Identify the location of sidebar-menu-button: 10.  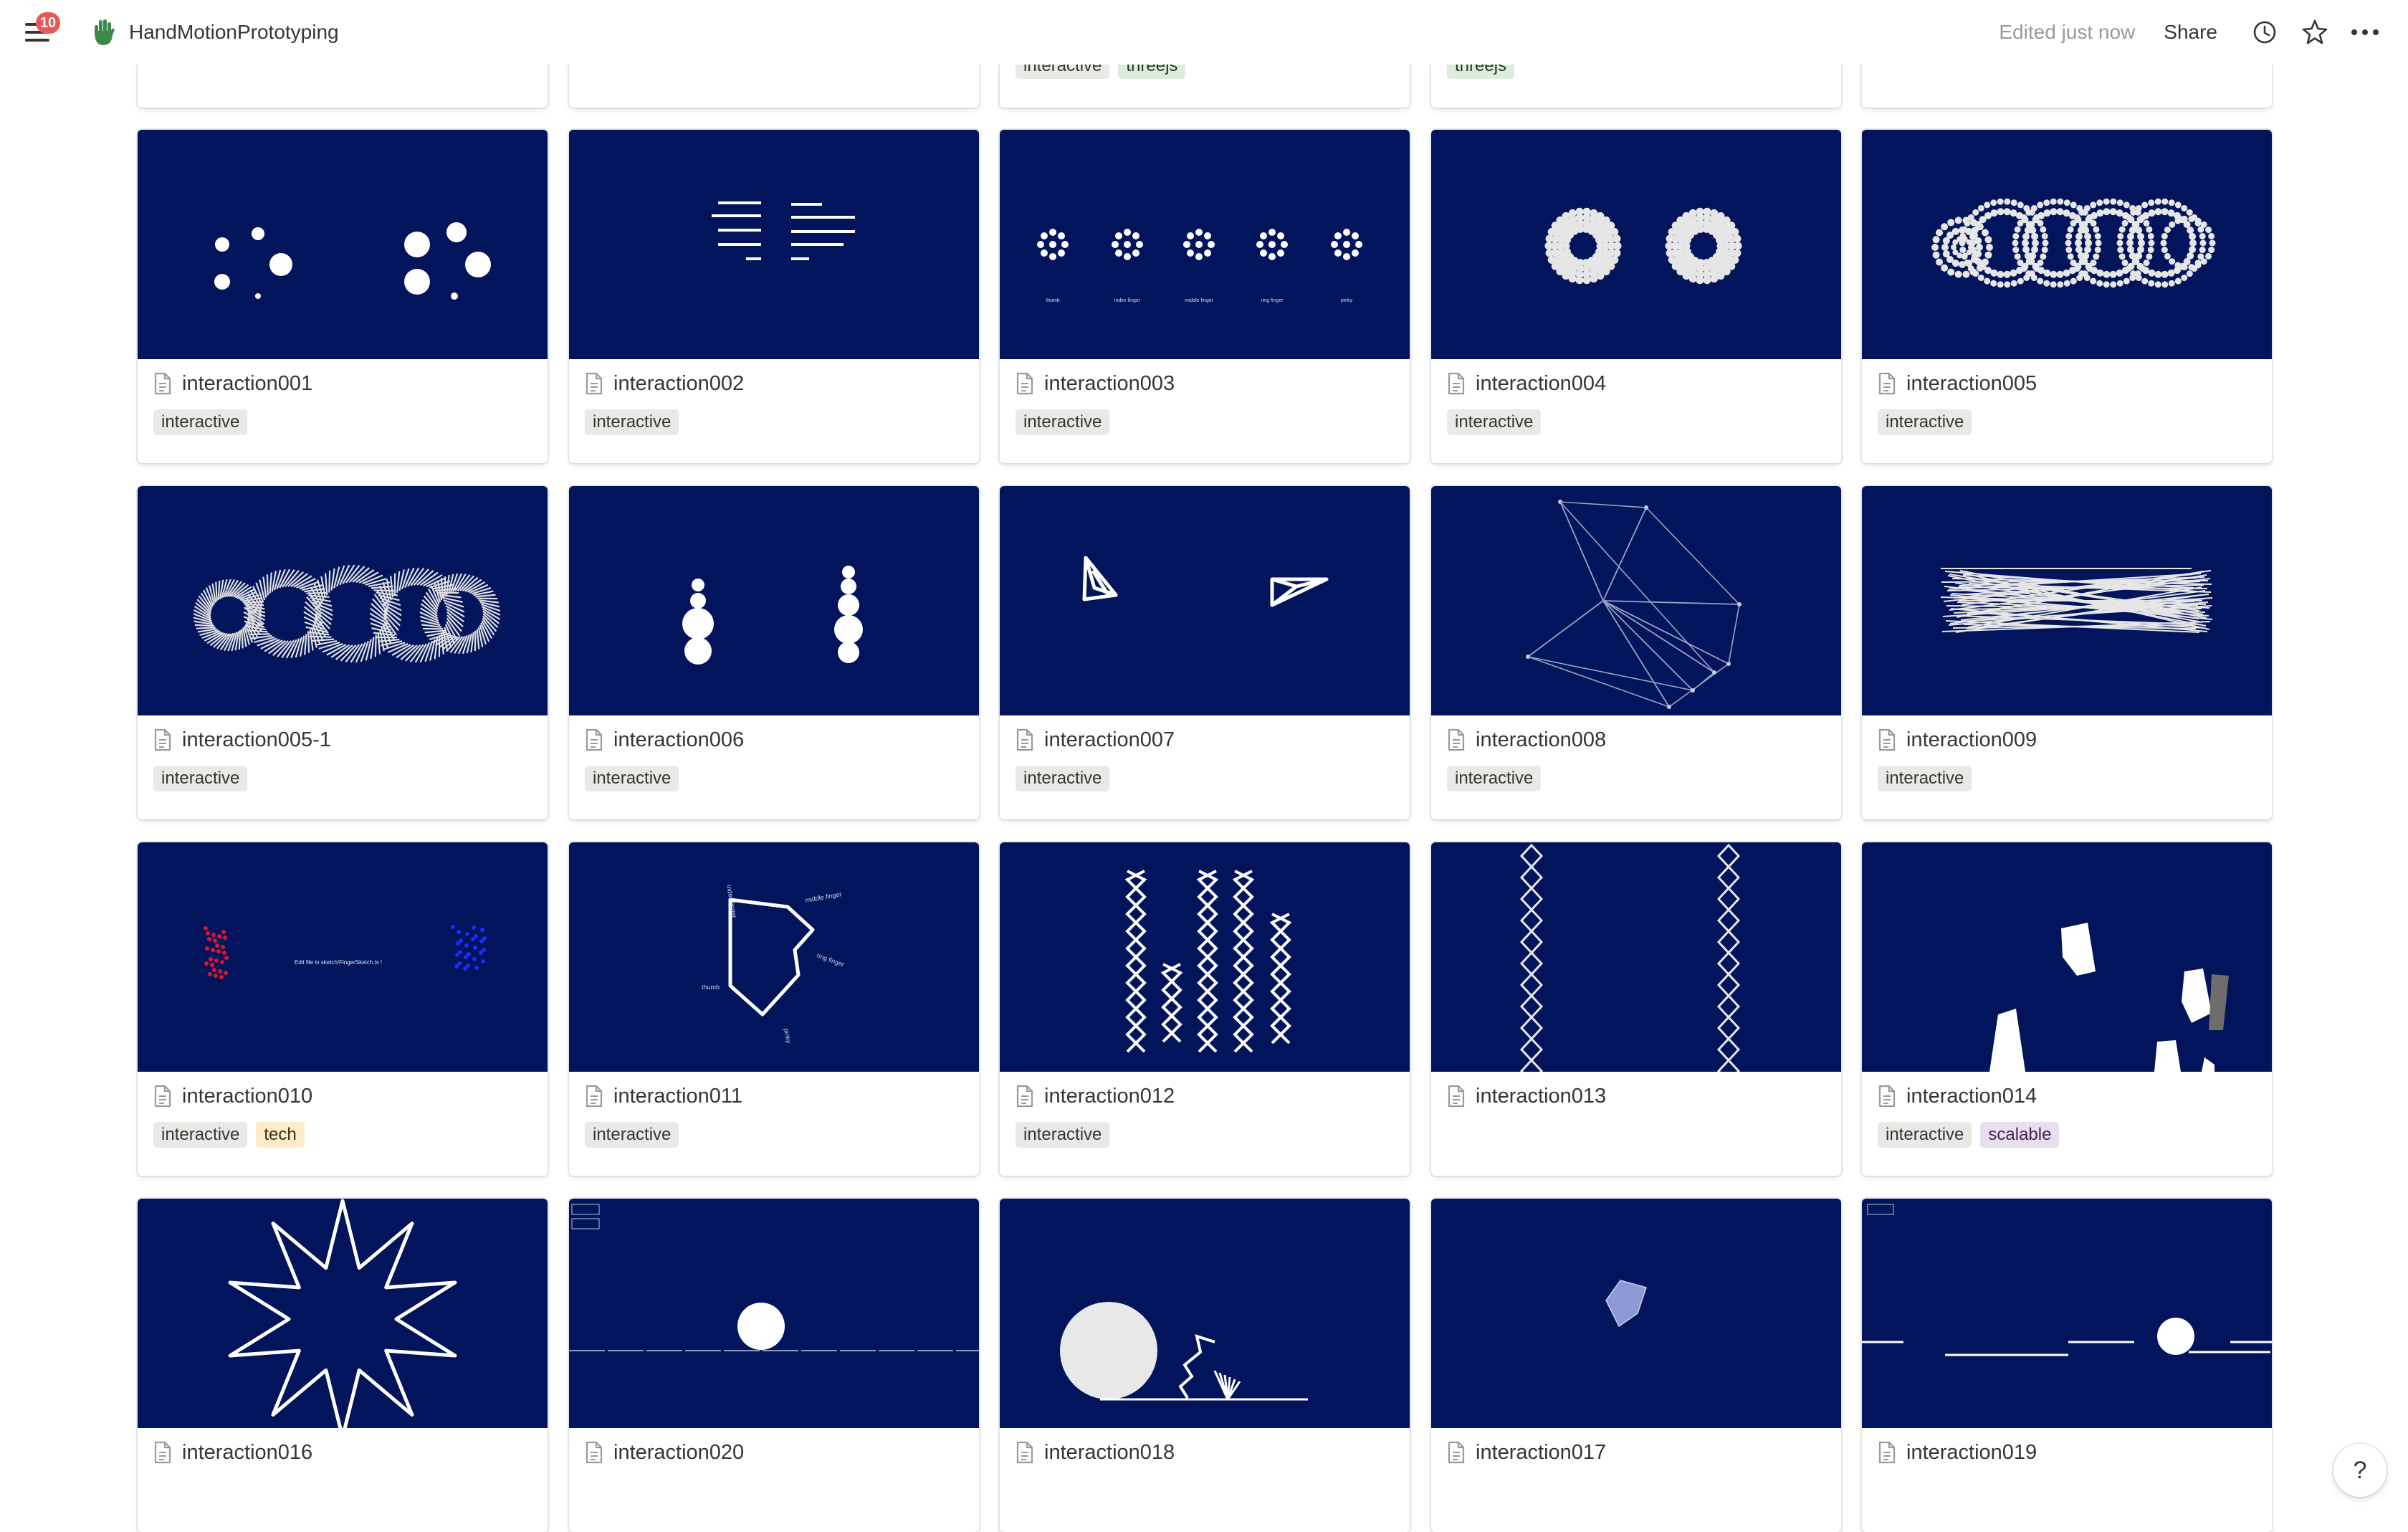
(37, 32).